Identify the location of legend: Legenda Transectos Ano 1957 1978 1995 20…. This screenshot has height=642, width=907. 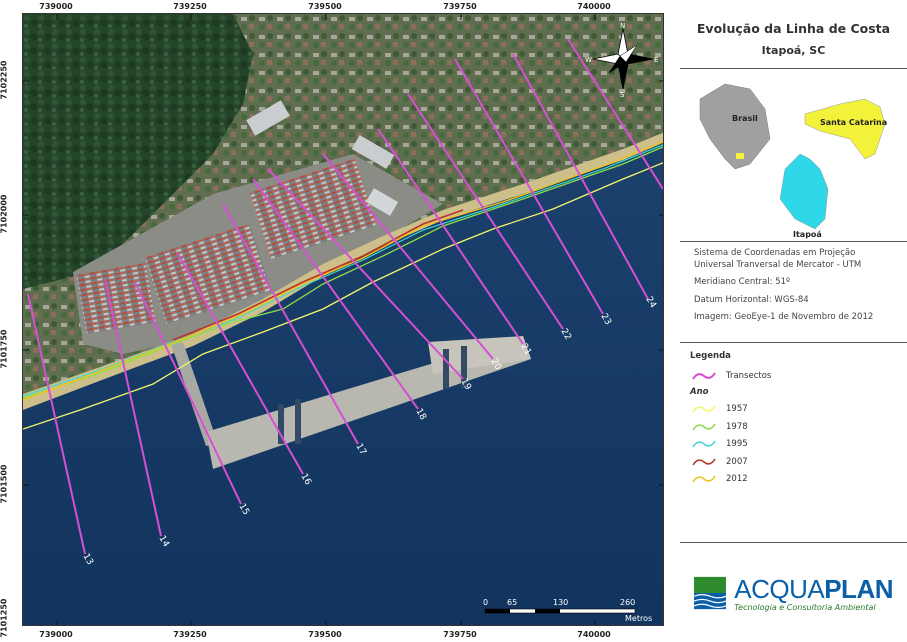
(793, 442).